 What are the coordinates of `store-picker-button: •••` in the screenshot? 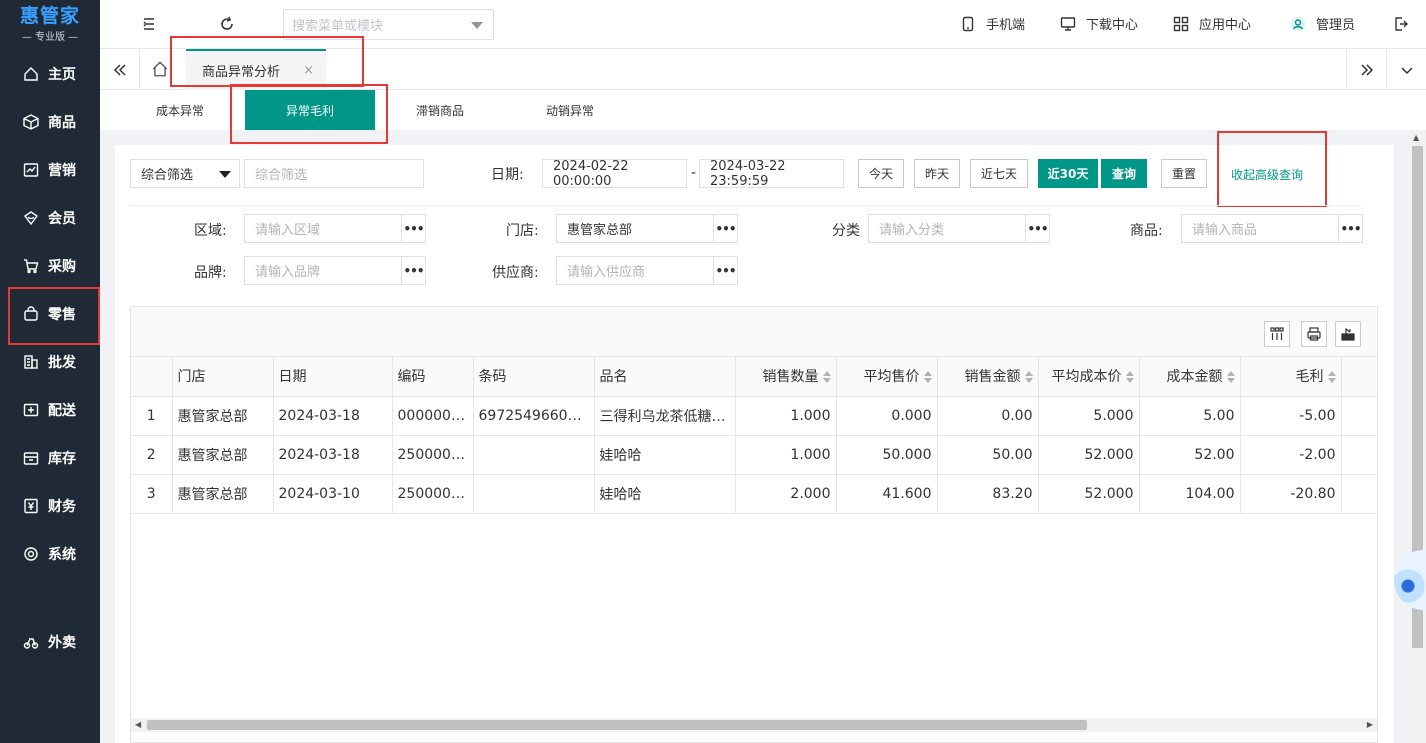 It's located at (725, 228).